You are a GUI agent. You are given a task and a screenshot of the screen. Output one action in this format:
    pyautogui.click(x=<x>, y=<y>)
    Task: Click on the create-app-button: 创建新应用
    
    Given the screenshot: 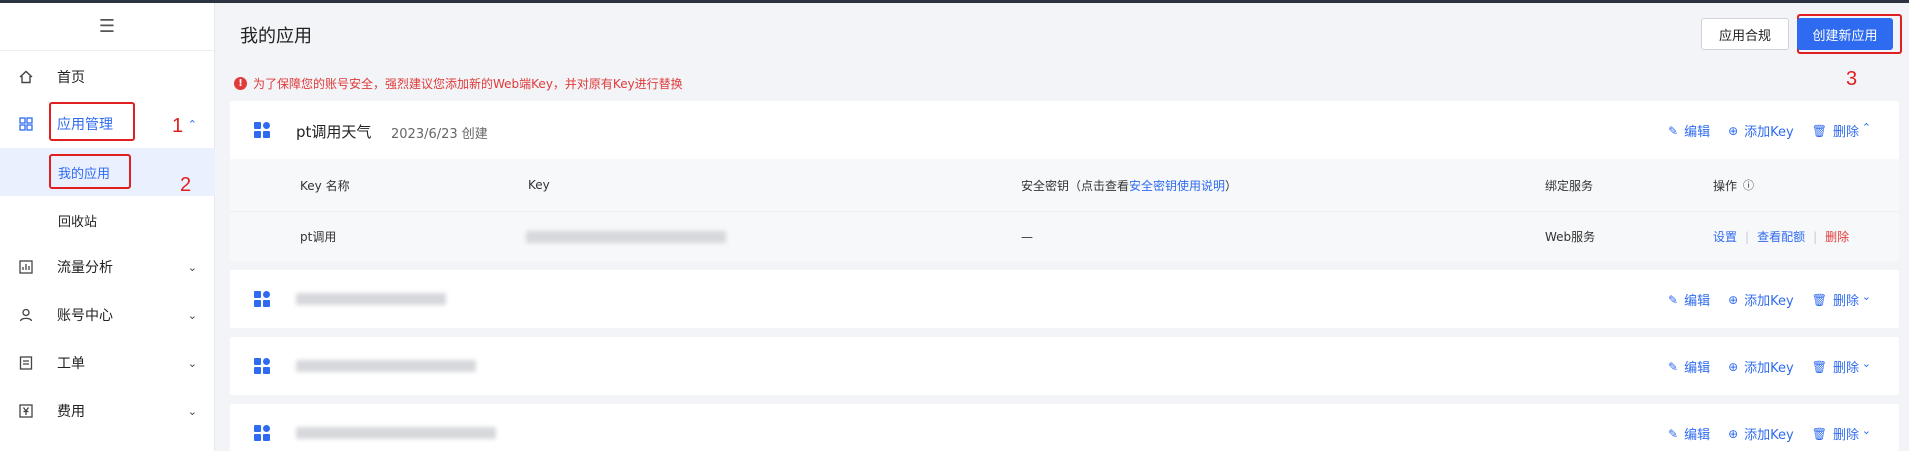 What is the action you would take?
    pyautogui.click(x=1845, y=34)
    